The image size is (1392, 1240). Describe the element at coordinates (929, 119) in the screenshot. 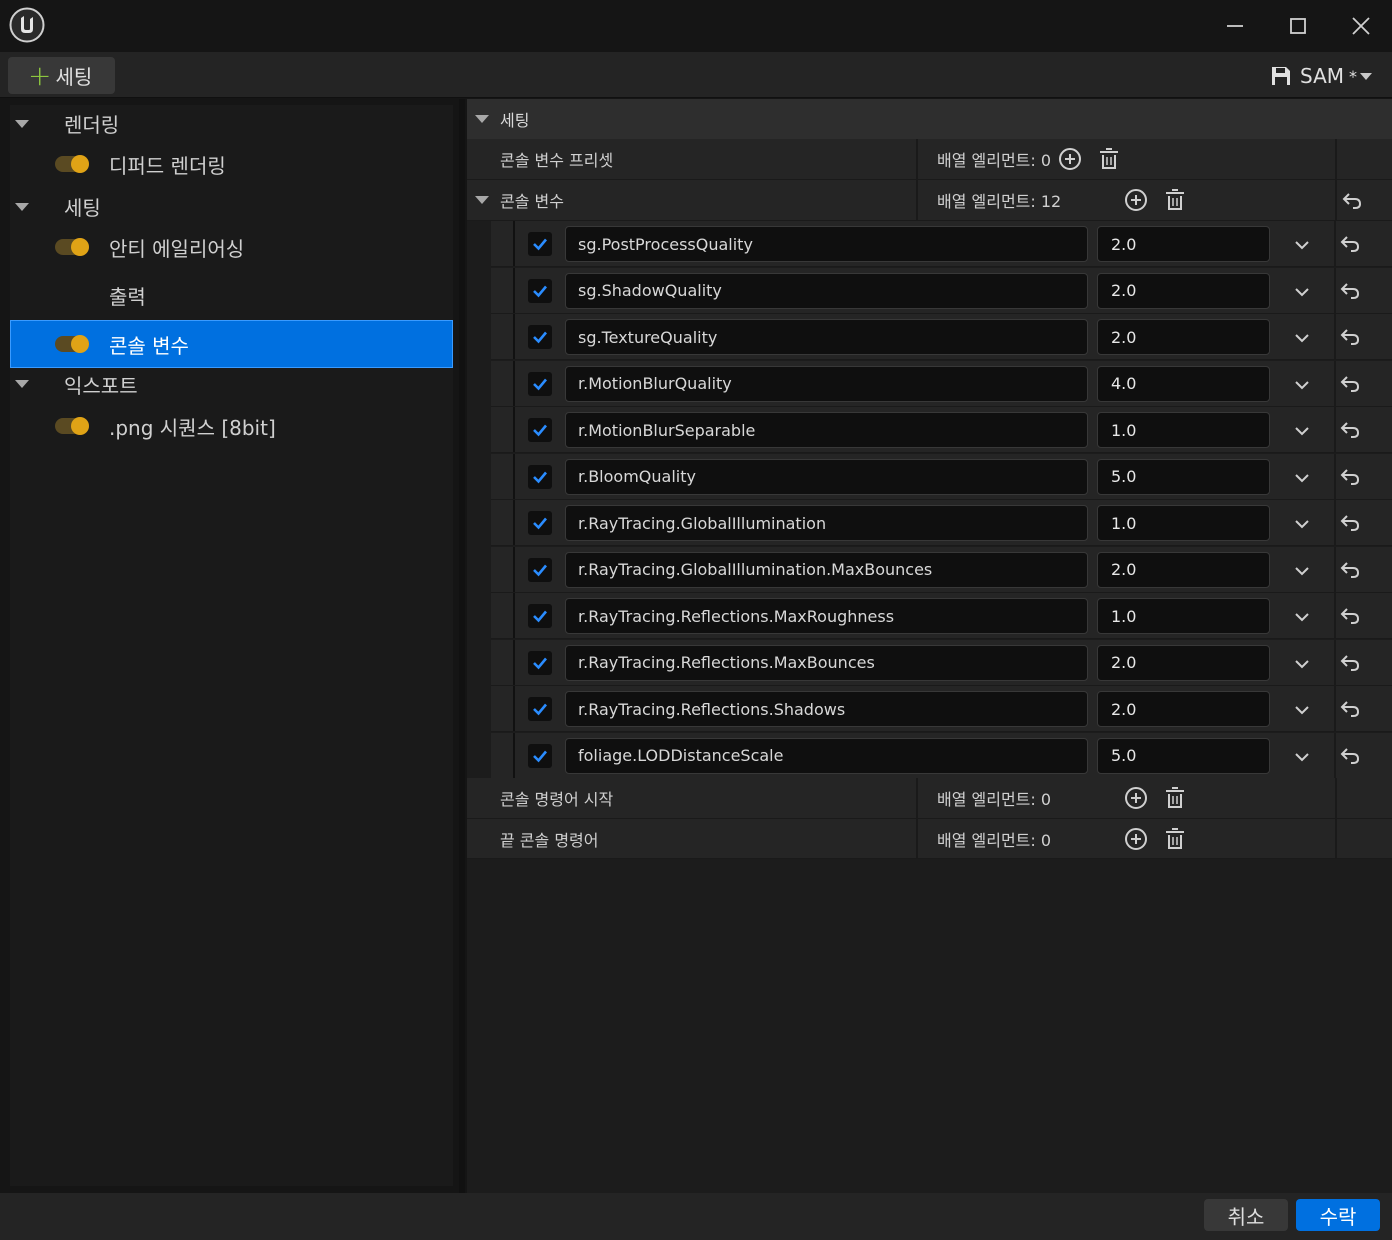

I see `section-header-settings: 세팅` at that location.